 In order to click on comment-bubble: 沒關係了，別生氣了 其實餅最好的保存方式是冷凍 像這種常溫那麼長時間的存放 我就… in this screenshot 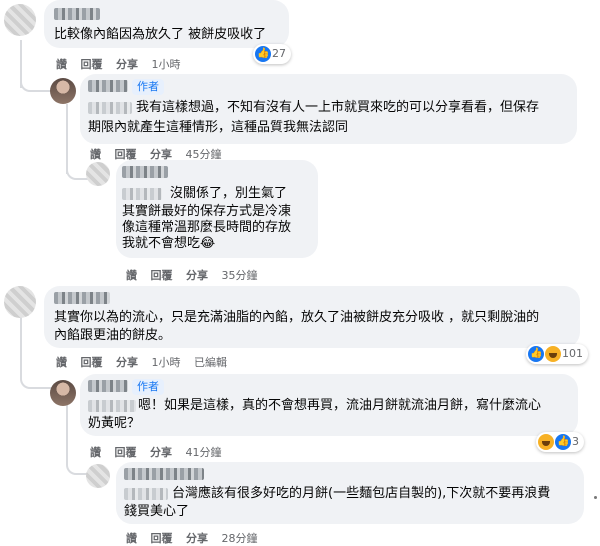, I will do `click(217, 209)`.